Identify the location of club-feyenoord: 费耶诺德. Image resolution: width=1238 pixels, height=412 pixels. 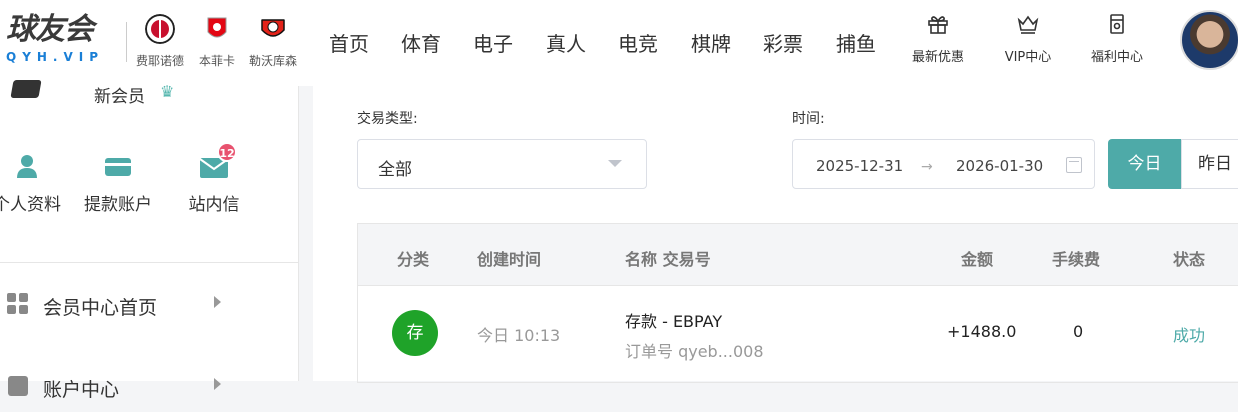
(160, 41).